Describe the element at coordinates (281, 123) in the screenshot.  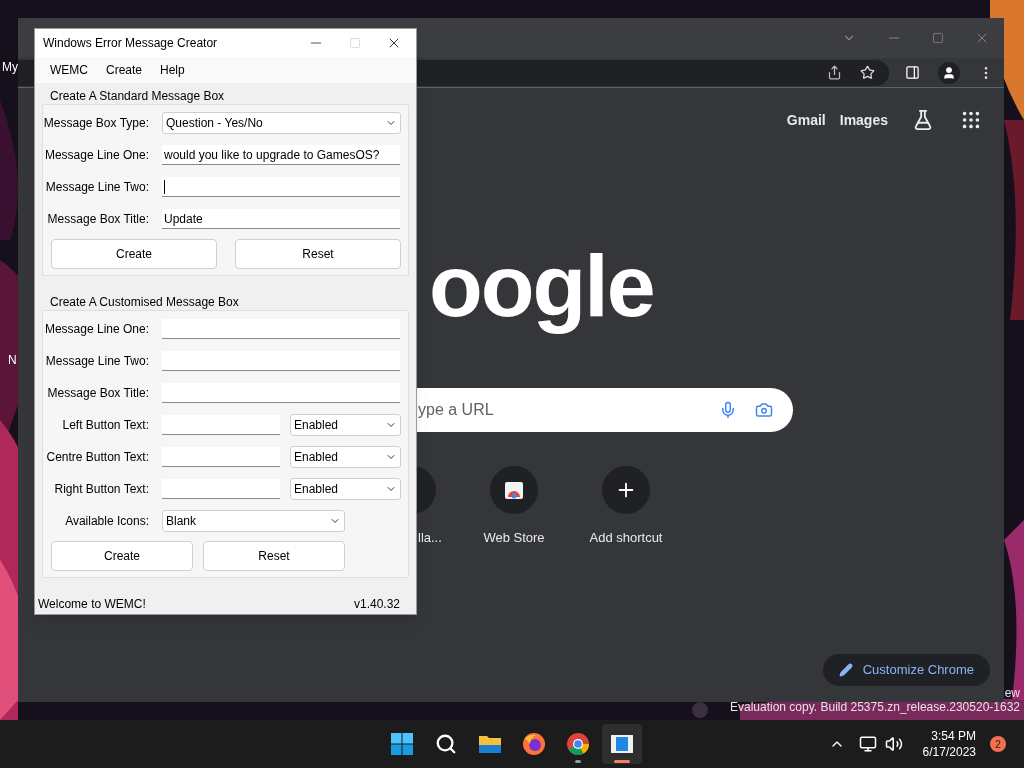
I see `dropdown: Question - Yes/No` at that location.